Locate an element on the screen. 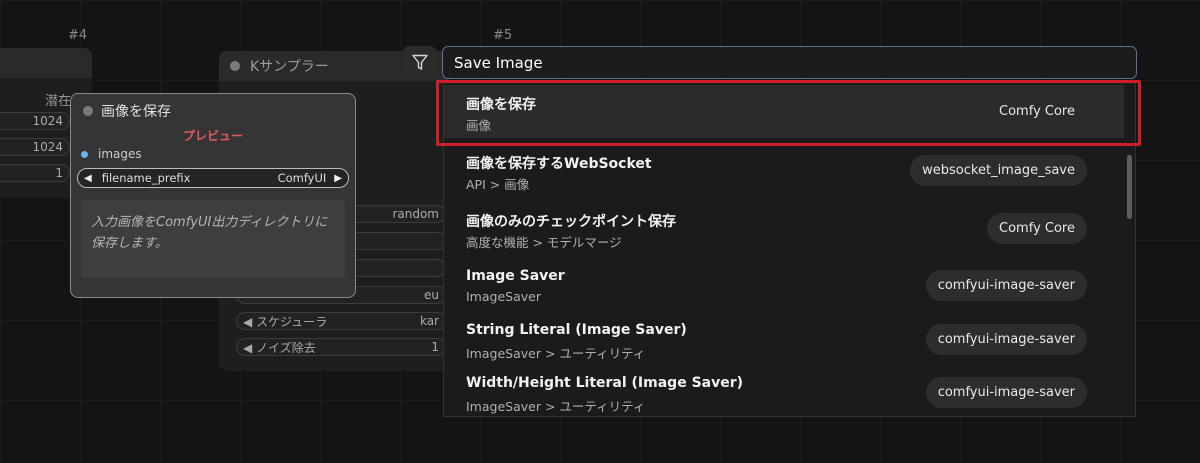 The width and height of the screenshot is (1200, 463). height-widget: 1024 is located at coordinates (35, 147).